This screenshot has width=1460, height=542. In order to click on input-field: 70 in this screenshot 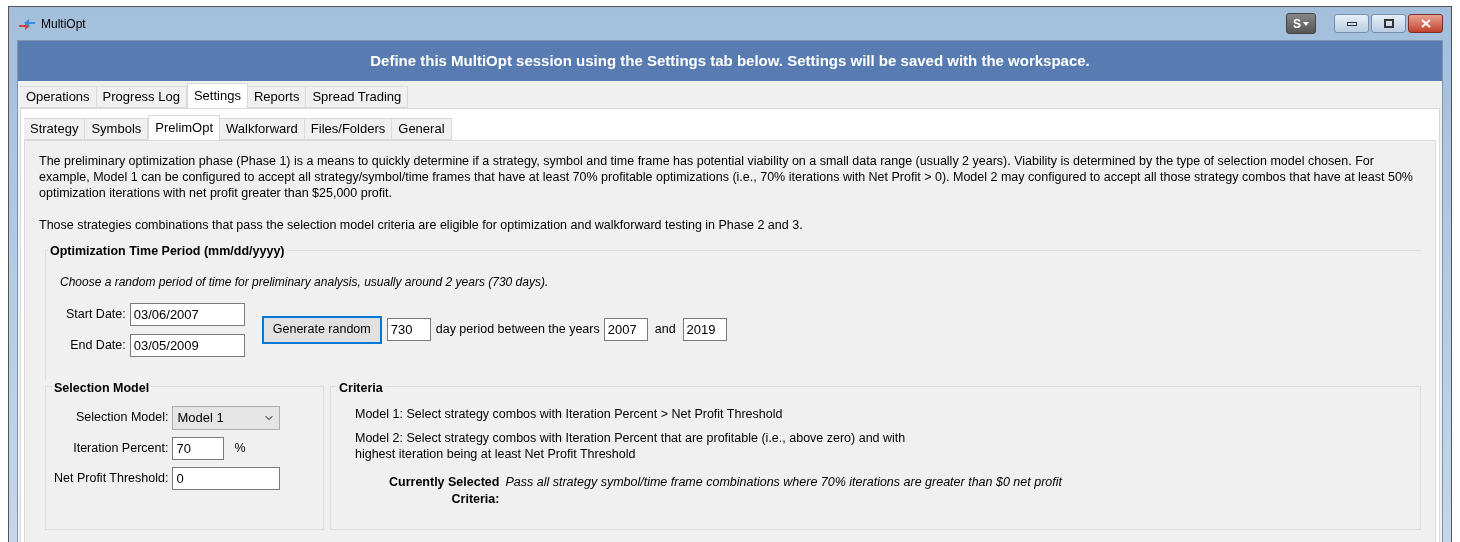, I will do `click(198, 448)`.